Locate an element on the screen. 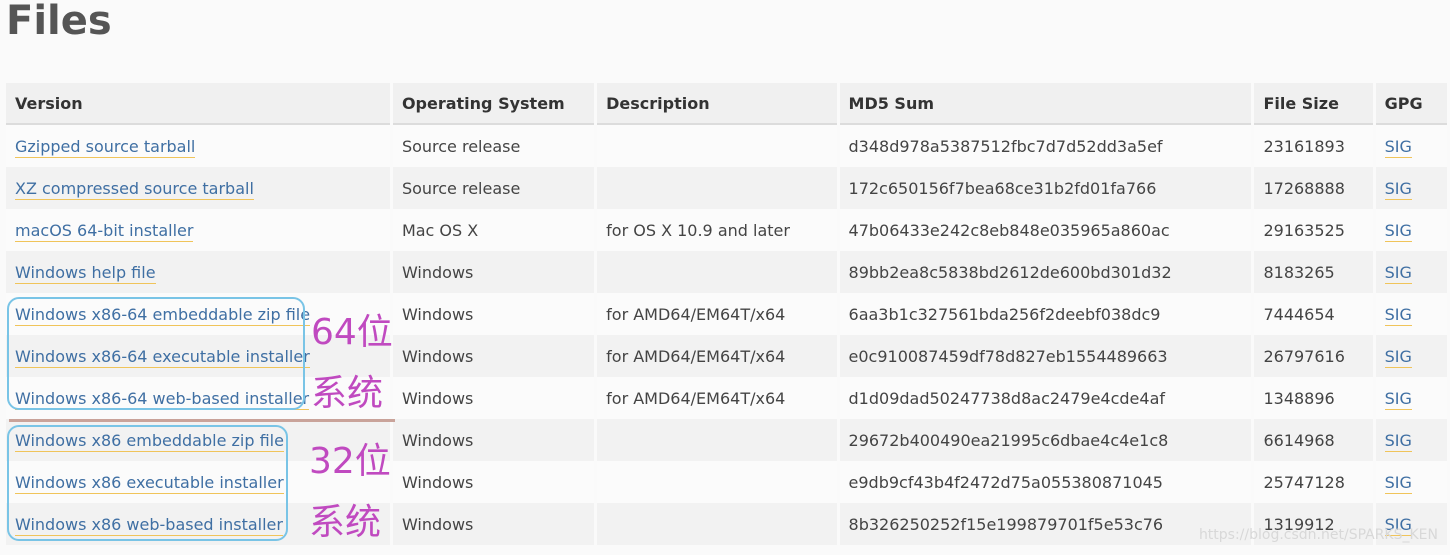 This screenshot has width=1450, height=555. size-cell: 17268888 is located at coordinates (1313, 188).